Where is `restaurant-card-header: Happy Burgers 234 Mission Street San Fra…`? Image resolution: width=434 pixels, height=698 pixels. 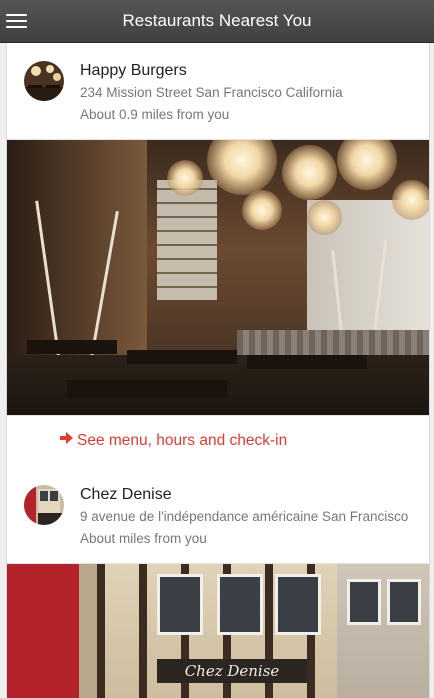
restaurant-card-header: Happy Burgers 234 Mission Street San Fra… is located at coordinates (218, 91).